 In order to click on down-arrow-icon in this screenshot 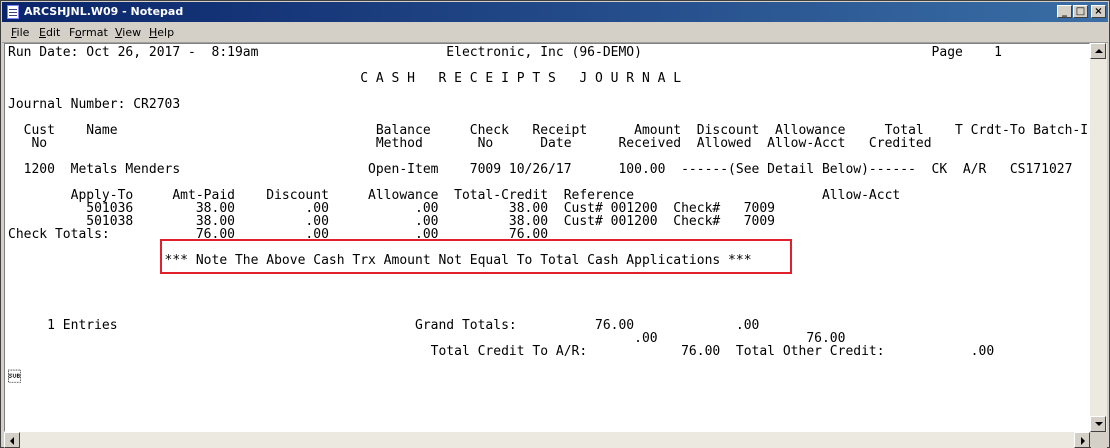, I will do `click(1099, 424)`.